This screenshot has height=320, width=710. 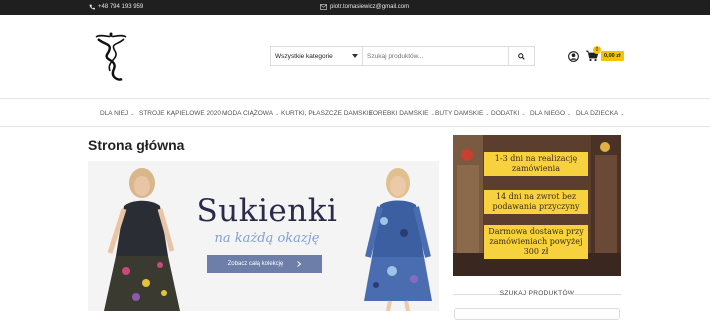 I want to click on nav-item-dla-niej: DLA NIEJ ⌄, so click(x=117, y=113).